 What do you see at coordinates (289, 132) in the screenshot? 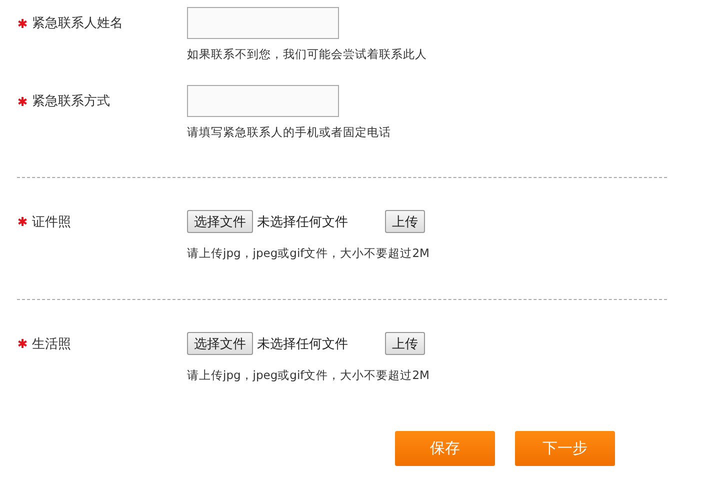
I see `hint-text: 请填写紧急联系人的手机或者固定电话` at bounding box center [289, 132].